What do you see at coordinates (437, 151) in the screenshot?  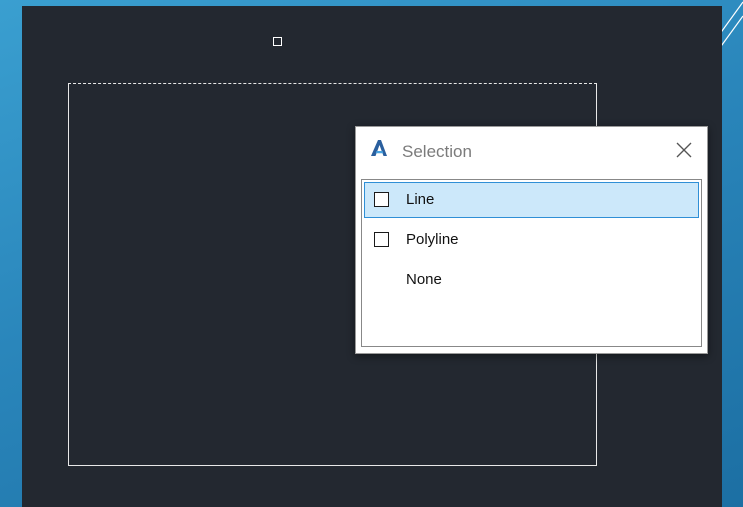 I see `dialog-title: Selection` at bounding box center [437, 151].